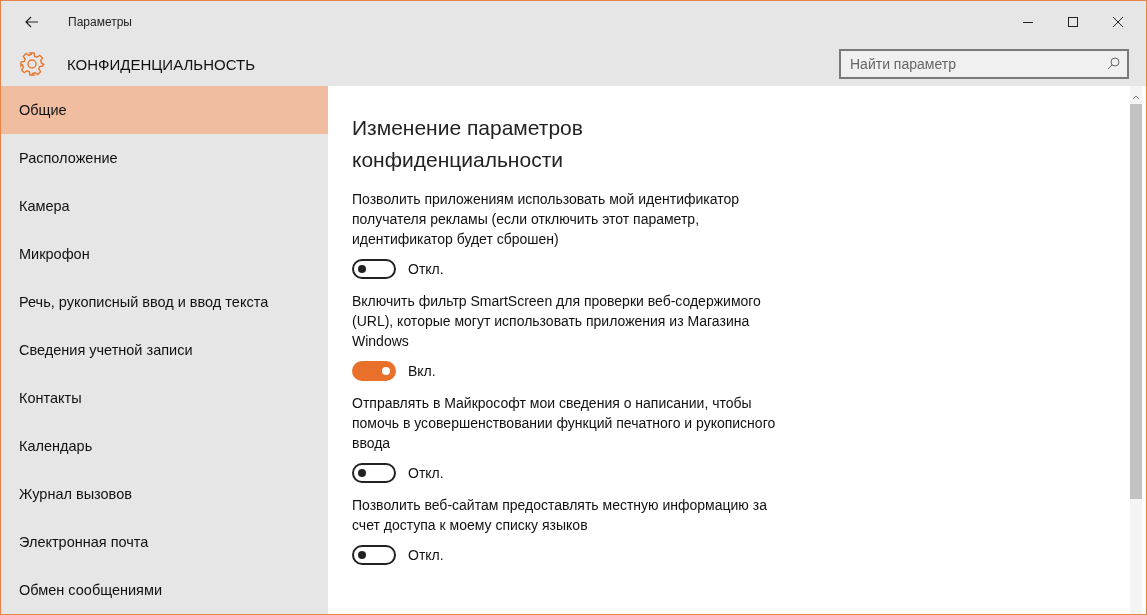 The height and width of the screenshot is (615, 1147). What do you see at coordinates (32, 64) in the screenshot?
I see `gear-icon` at bounding box center [32, 64].